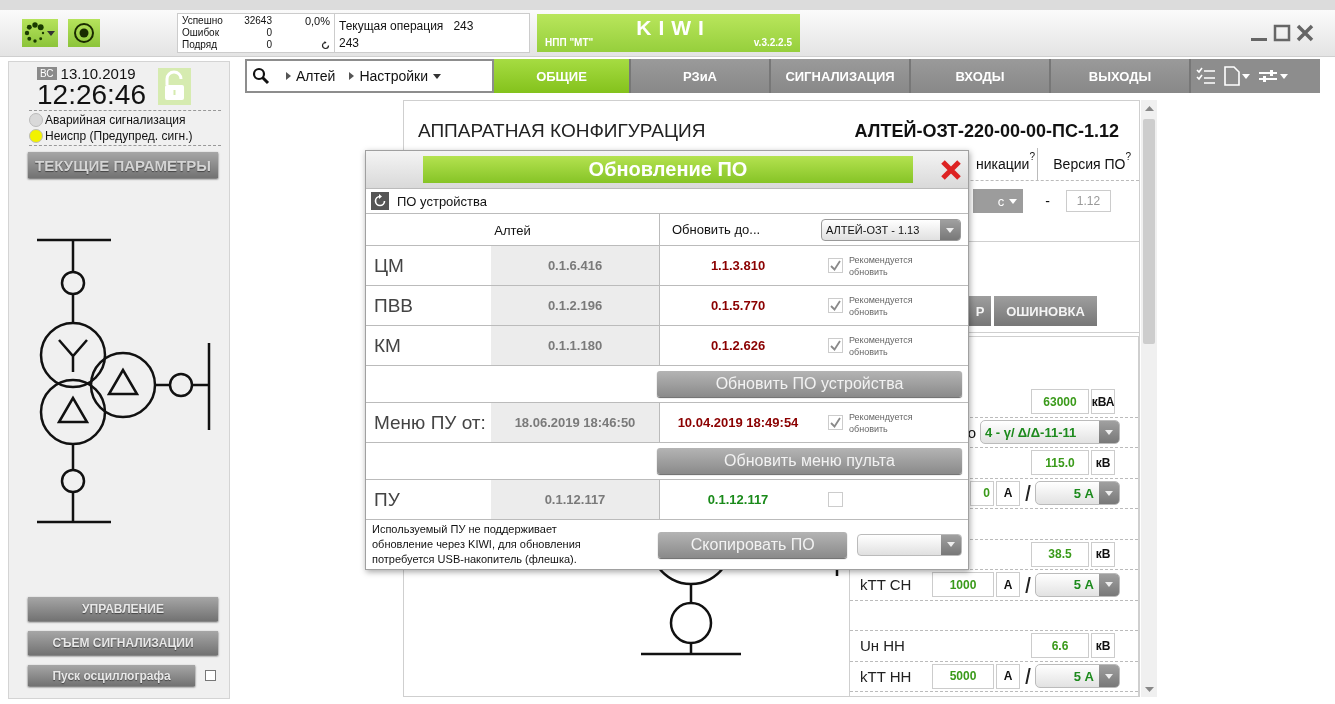  Describe the element at coordinates (316, 21) in the screenshot. I see `percent-text: 0,0%` at that location.